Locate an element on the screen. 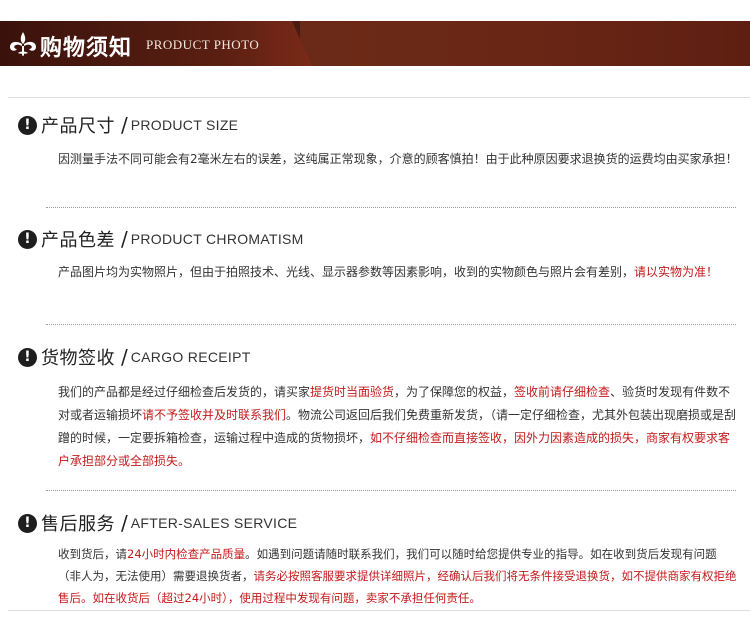 This screenshot has width=750, height=628. section-title-chromatism: ! 产品色差 / PRODUCT CHROMATISM is located at coordinates (161, 239).